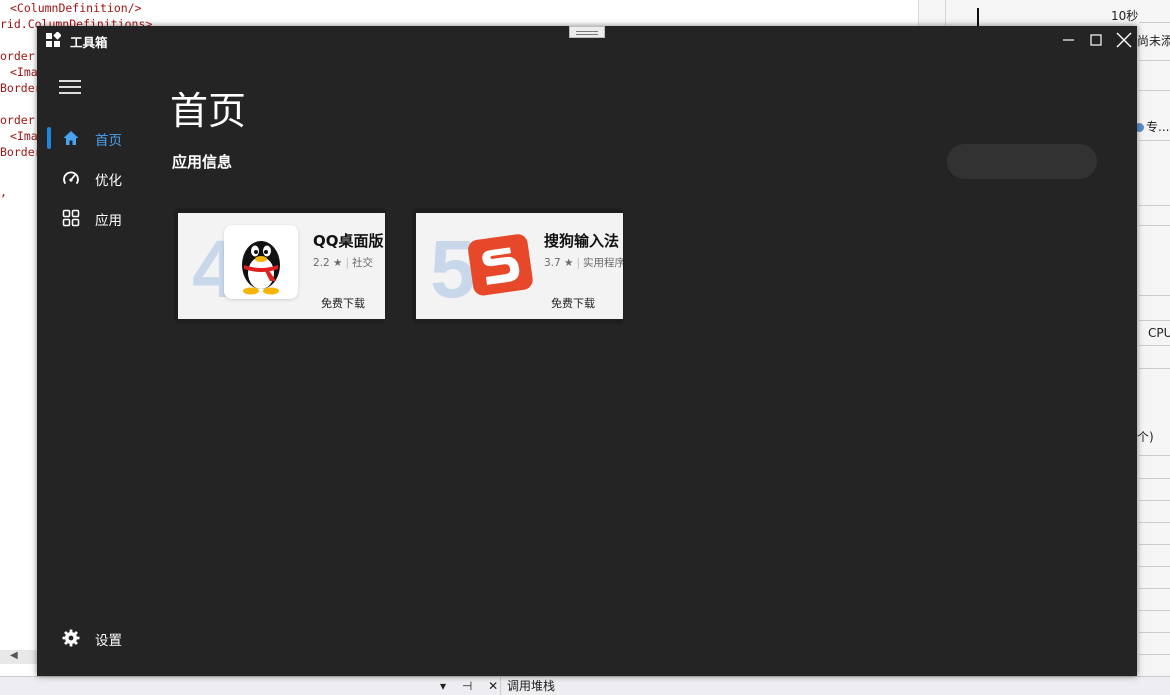 This screenshot has width=1170, height=695. What do you see at coordinates (587, 32) in the screenshot?
I see `drag-handle-icon` at bounding box center [587, 32].